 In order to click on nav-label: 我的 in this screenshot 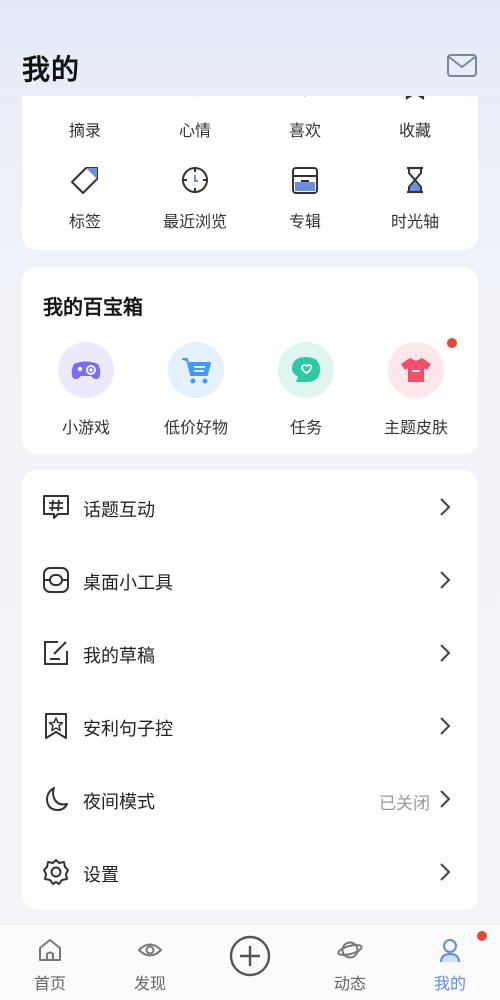, I will do `click(449, 983)`.